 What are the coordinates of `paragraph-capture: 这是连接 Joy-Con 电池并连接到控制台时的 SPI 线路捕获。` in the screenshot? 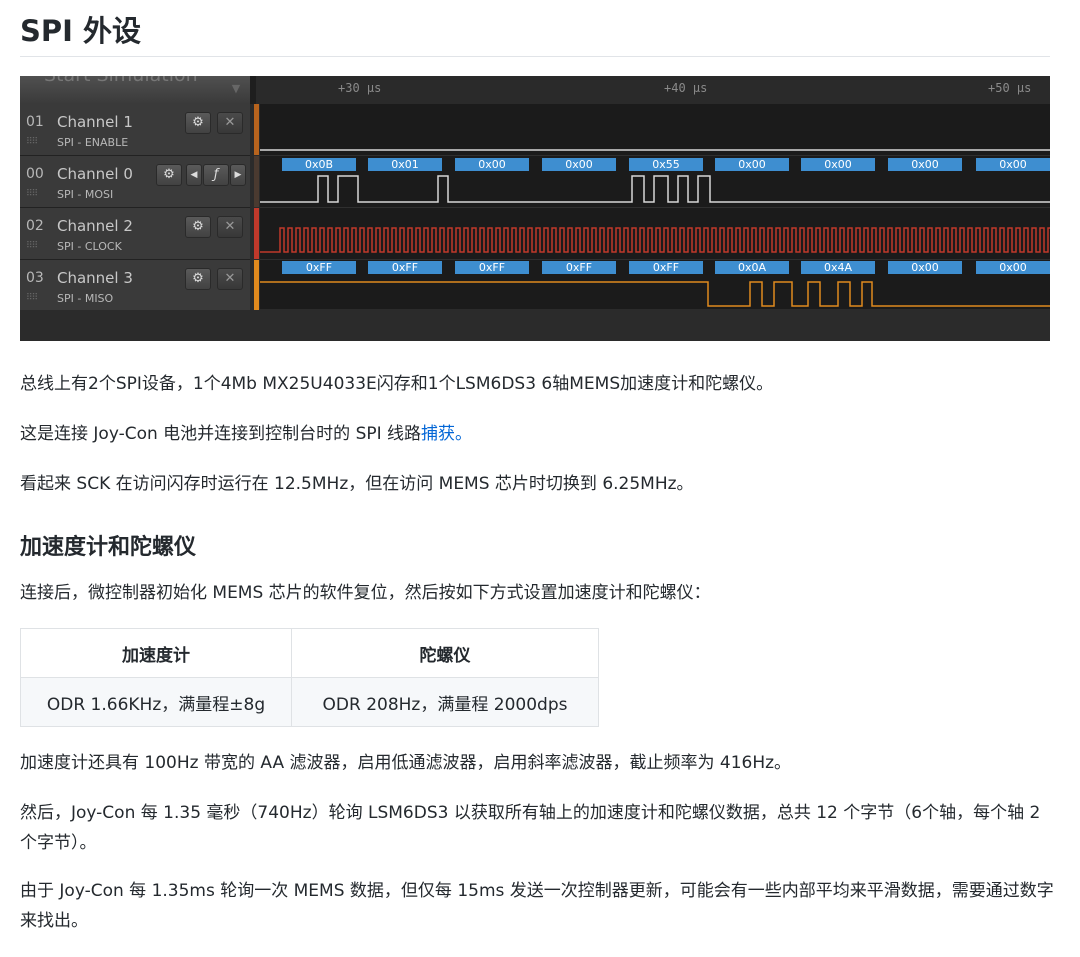 It's located at (246, 434).